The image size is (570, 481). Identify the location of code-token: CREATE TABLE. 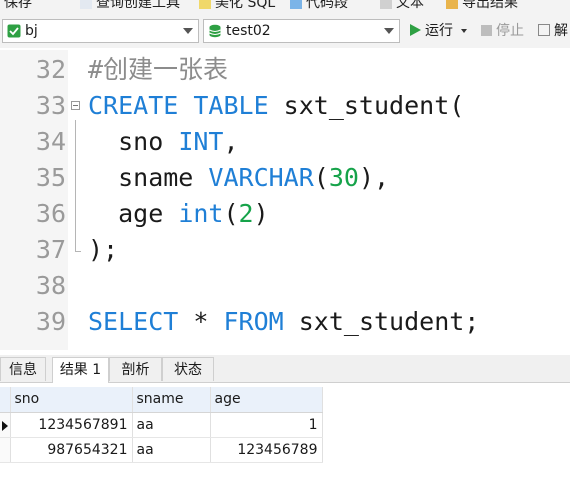
(178, 105).